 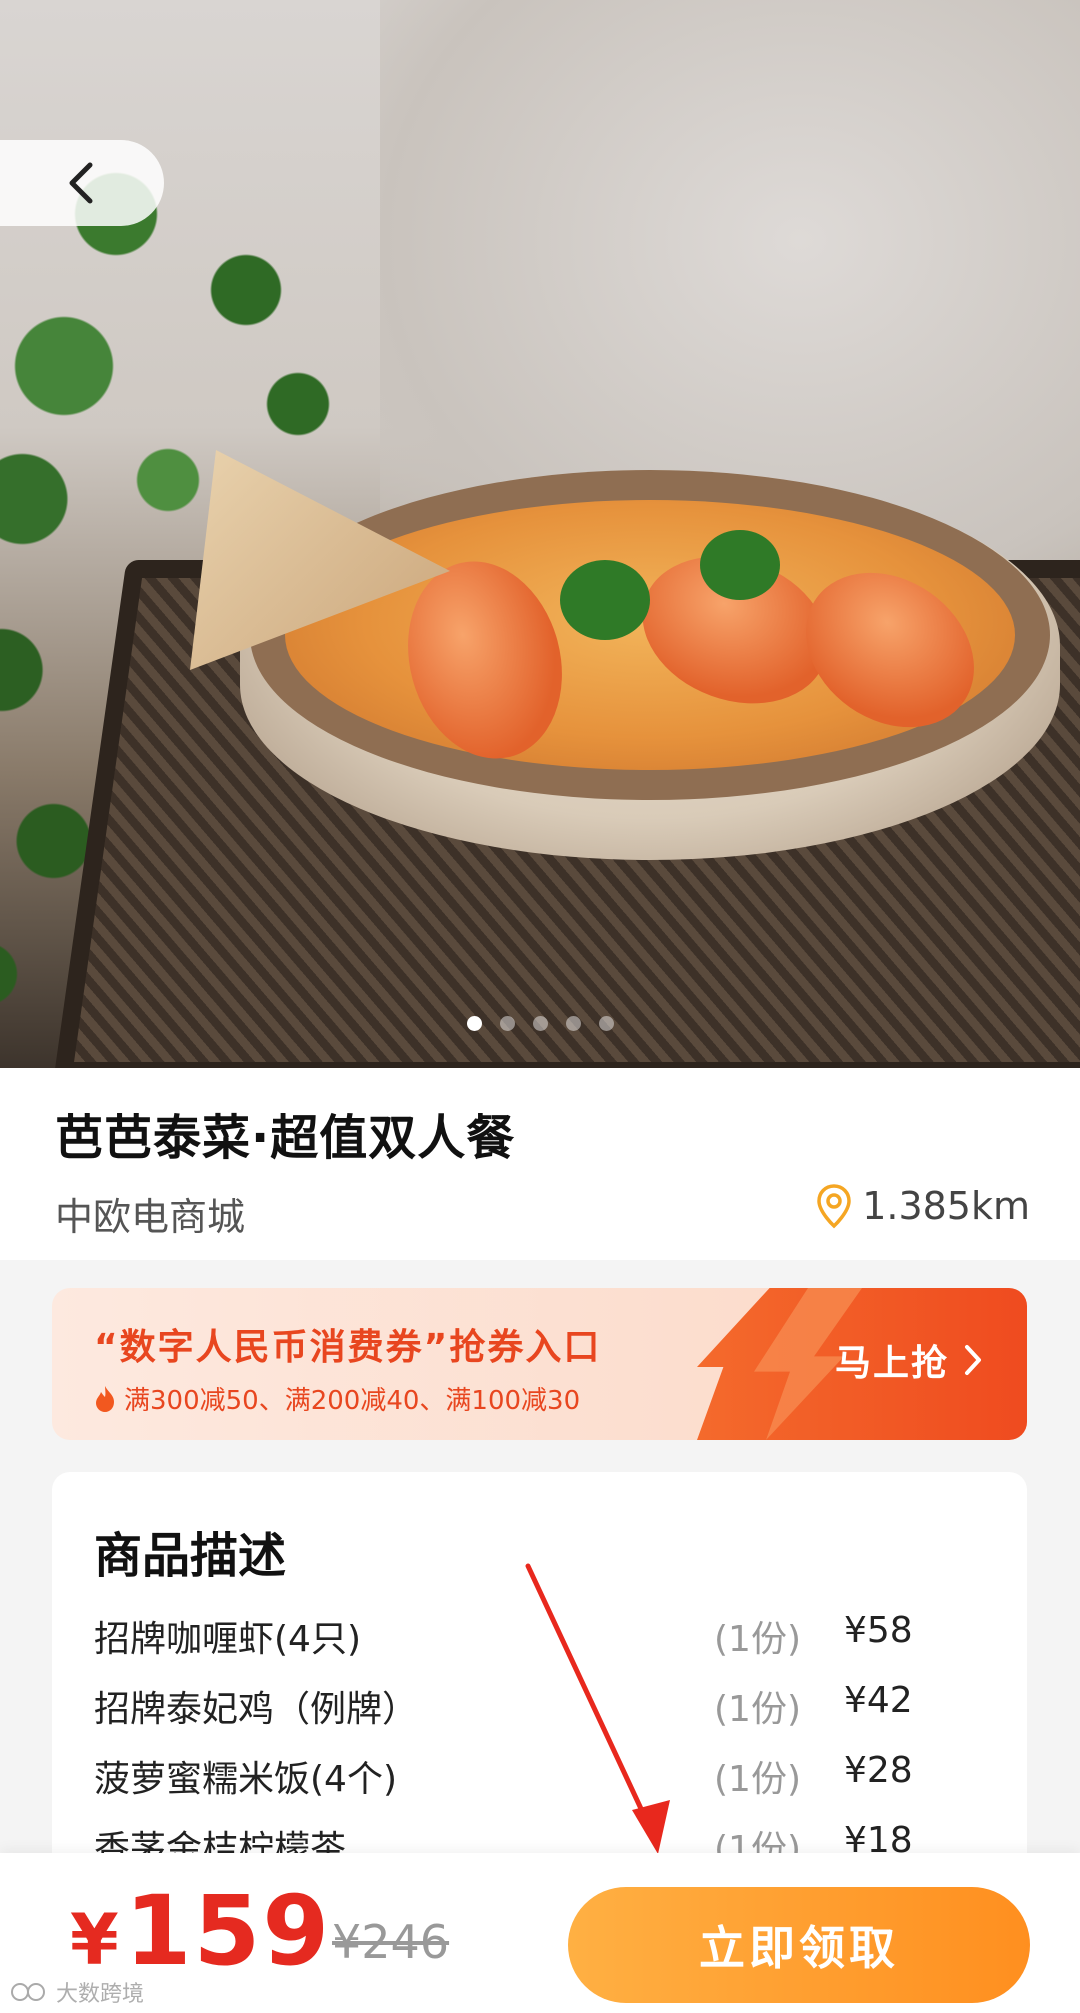 I want to click on distance-info: 1.385km, so click(x=923, y=1206).